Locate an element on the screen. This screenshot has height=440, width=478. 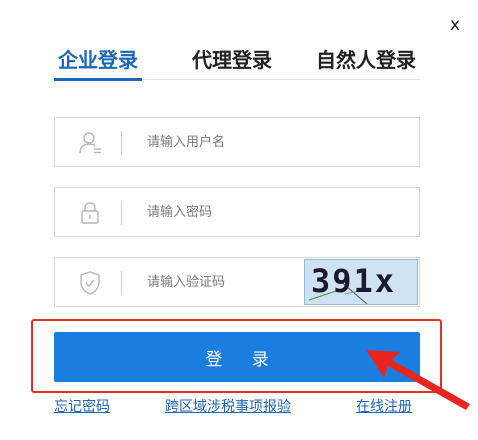
captcha-image: 391x is located at coordinates (361, 282).